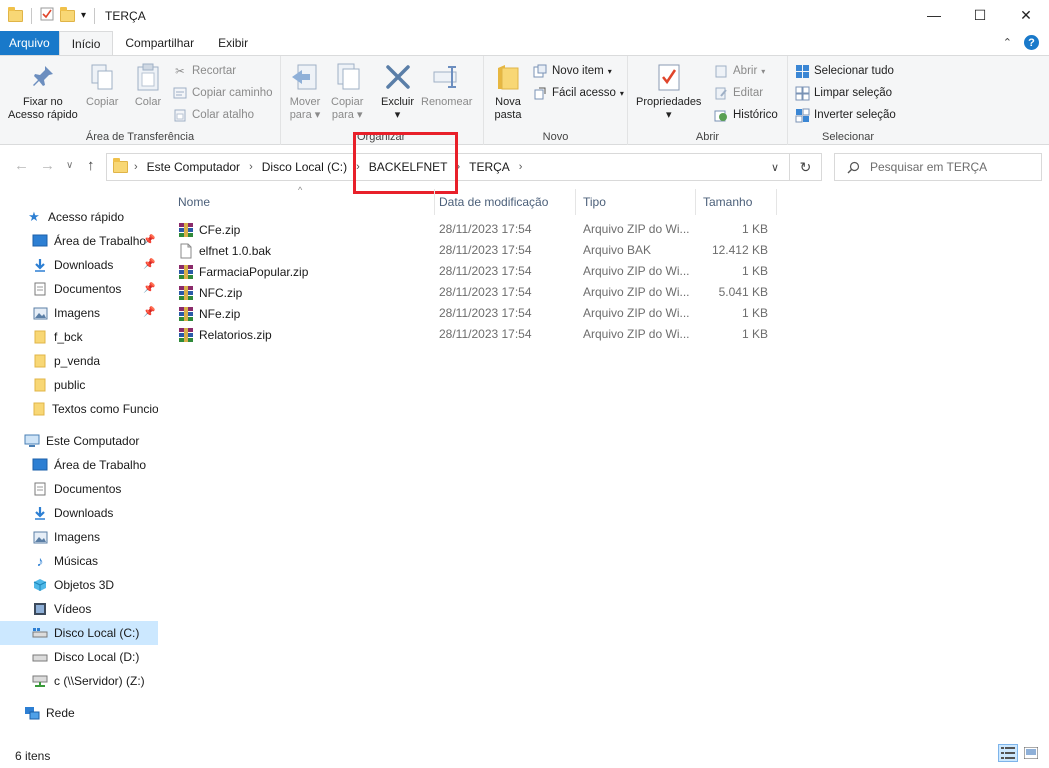  Describe the element at coordinates (854, 71) in the screenshot. I see `select-all-label: Selecionar tudo` at that location.